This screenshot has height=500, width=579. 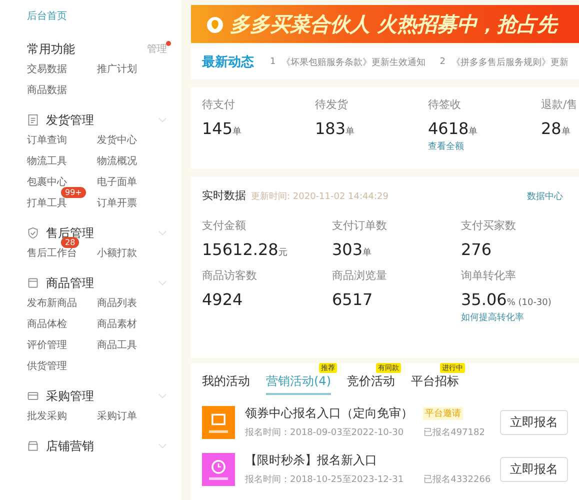 I want to click on metric-value: 6517, so click(x=353, y=299).